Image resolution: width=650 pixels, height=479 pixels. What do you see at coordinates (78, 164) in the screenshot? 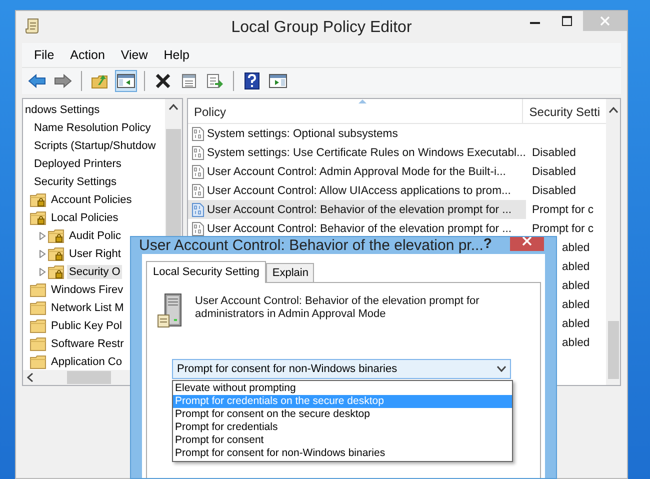
I see `tree-item: Deployed Printers` at bounding box center [78, 164].